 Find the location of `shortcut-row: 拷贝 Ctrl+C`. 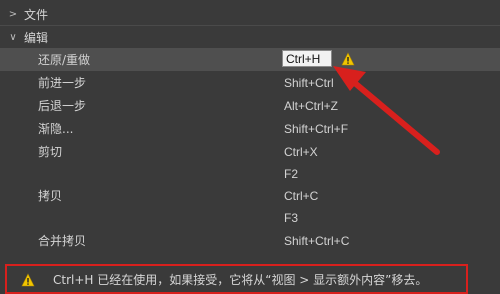

shortcut-row: 拷贝 Ctrl+C is located at coordinates (250, 195).